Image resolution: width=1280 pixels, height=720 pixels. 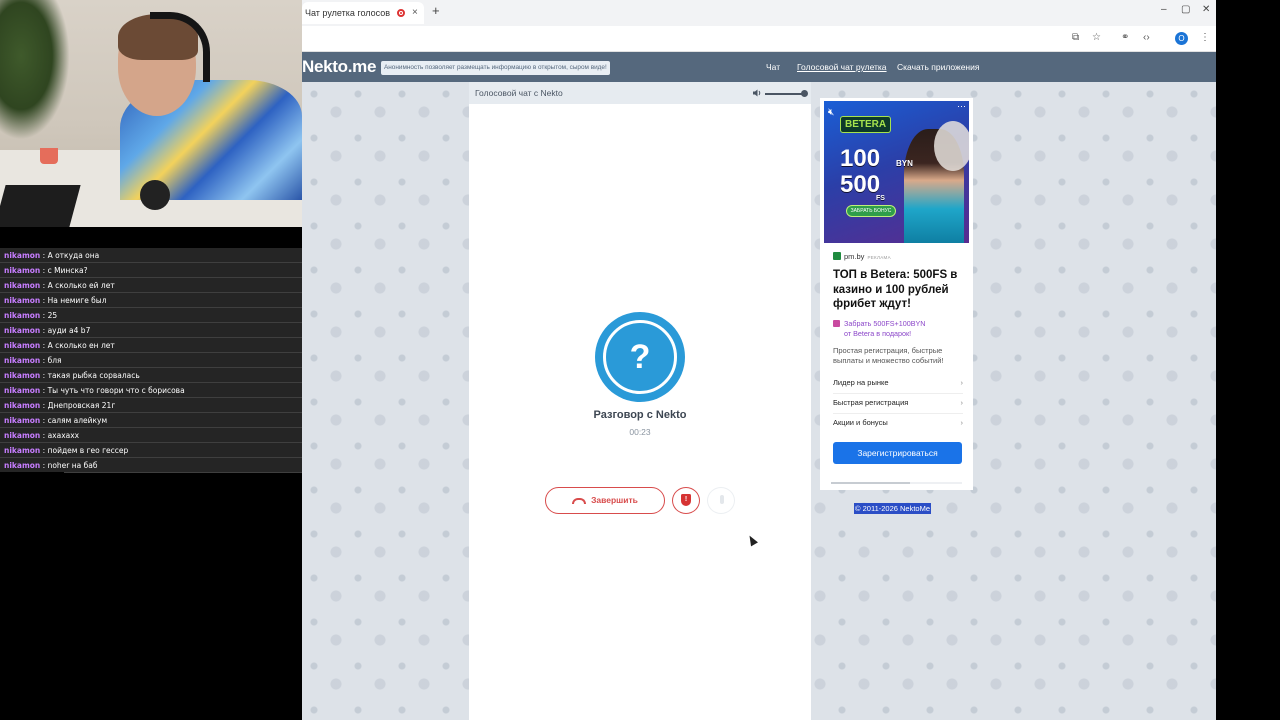 I want to click on ad-banner-cta: ЗАБРАТЬ БОНУС, so click(x=871, y=211).